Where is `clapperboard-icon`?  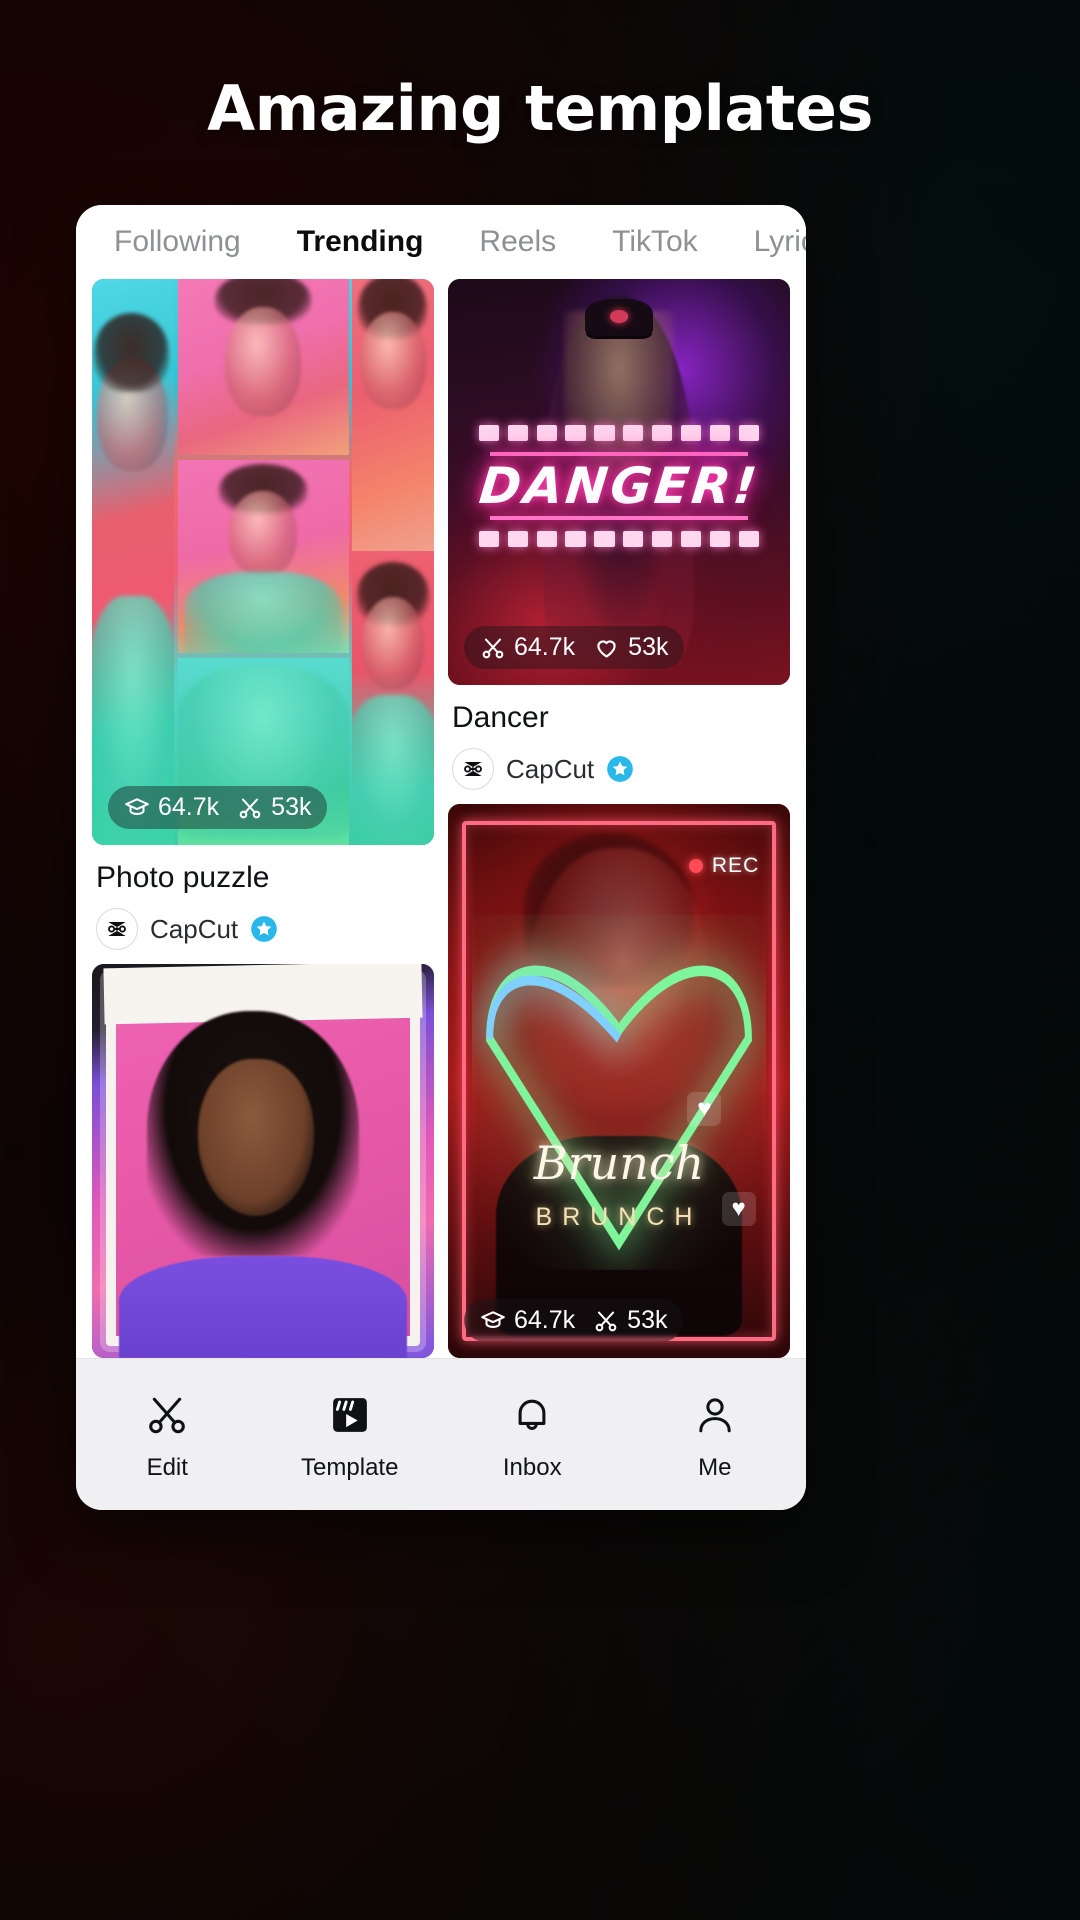 clapperboard-icon is located at coordinates (350, 1415).